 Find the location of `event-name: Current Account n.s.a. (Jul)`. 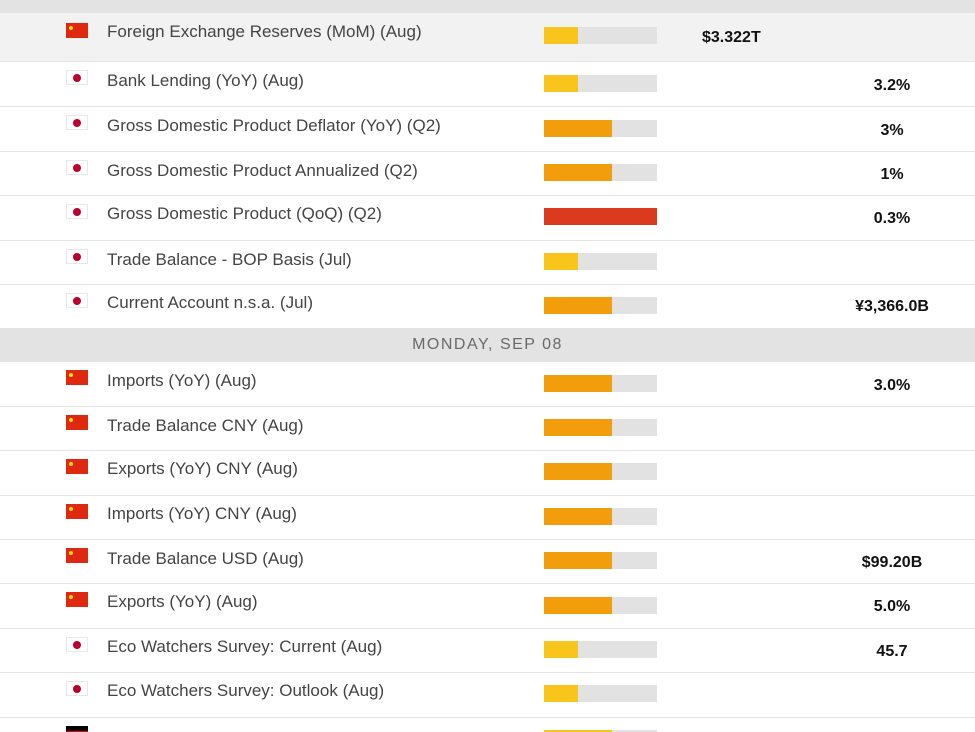

event-name: Current Account n.s.a. (Jul) is located at coordinates (210, 302).